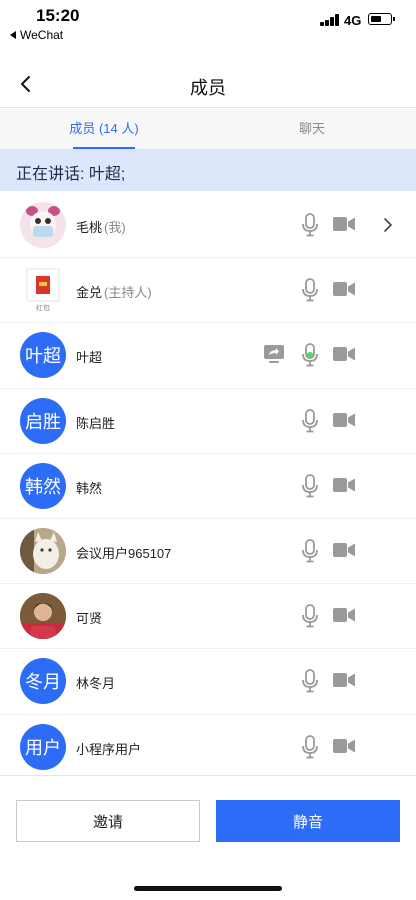  I want to click on avatar: 启胜, so click(43, 420).